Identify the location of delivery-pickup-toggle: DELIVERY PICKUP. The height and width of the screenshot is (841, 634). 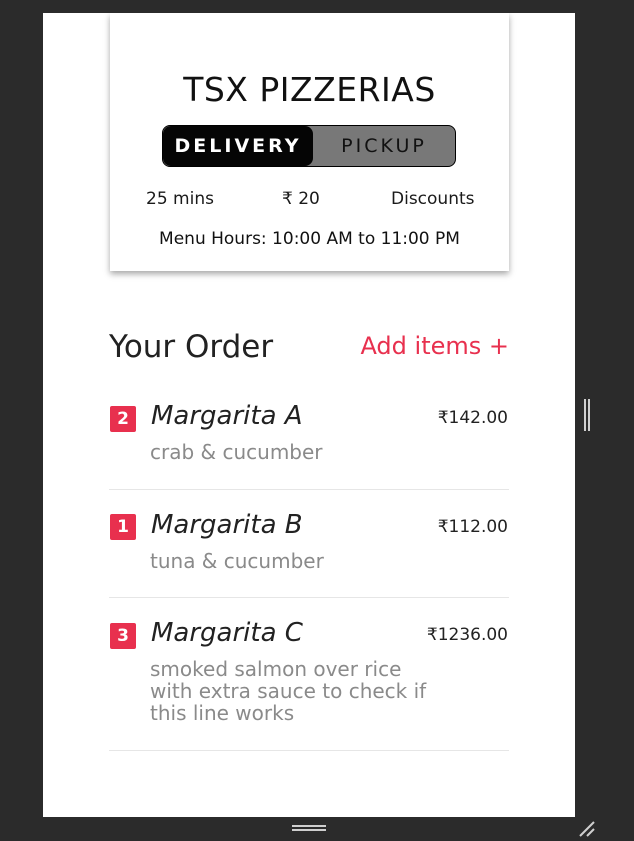
(309, 146).